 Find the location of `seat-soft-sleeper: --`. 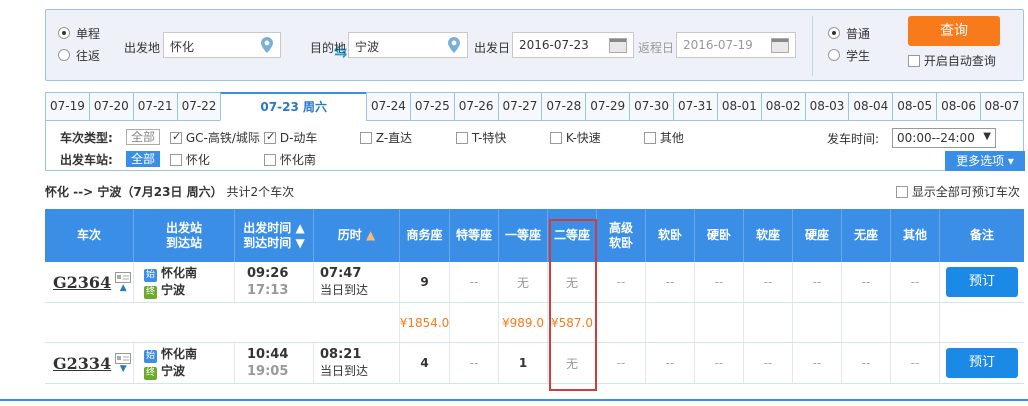

seat-soft-sleeper: -- is located at coordinates (670, 282).